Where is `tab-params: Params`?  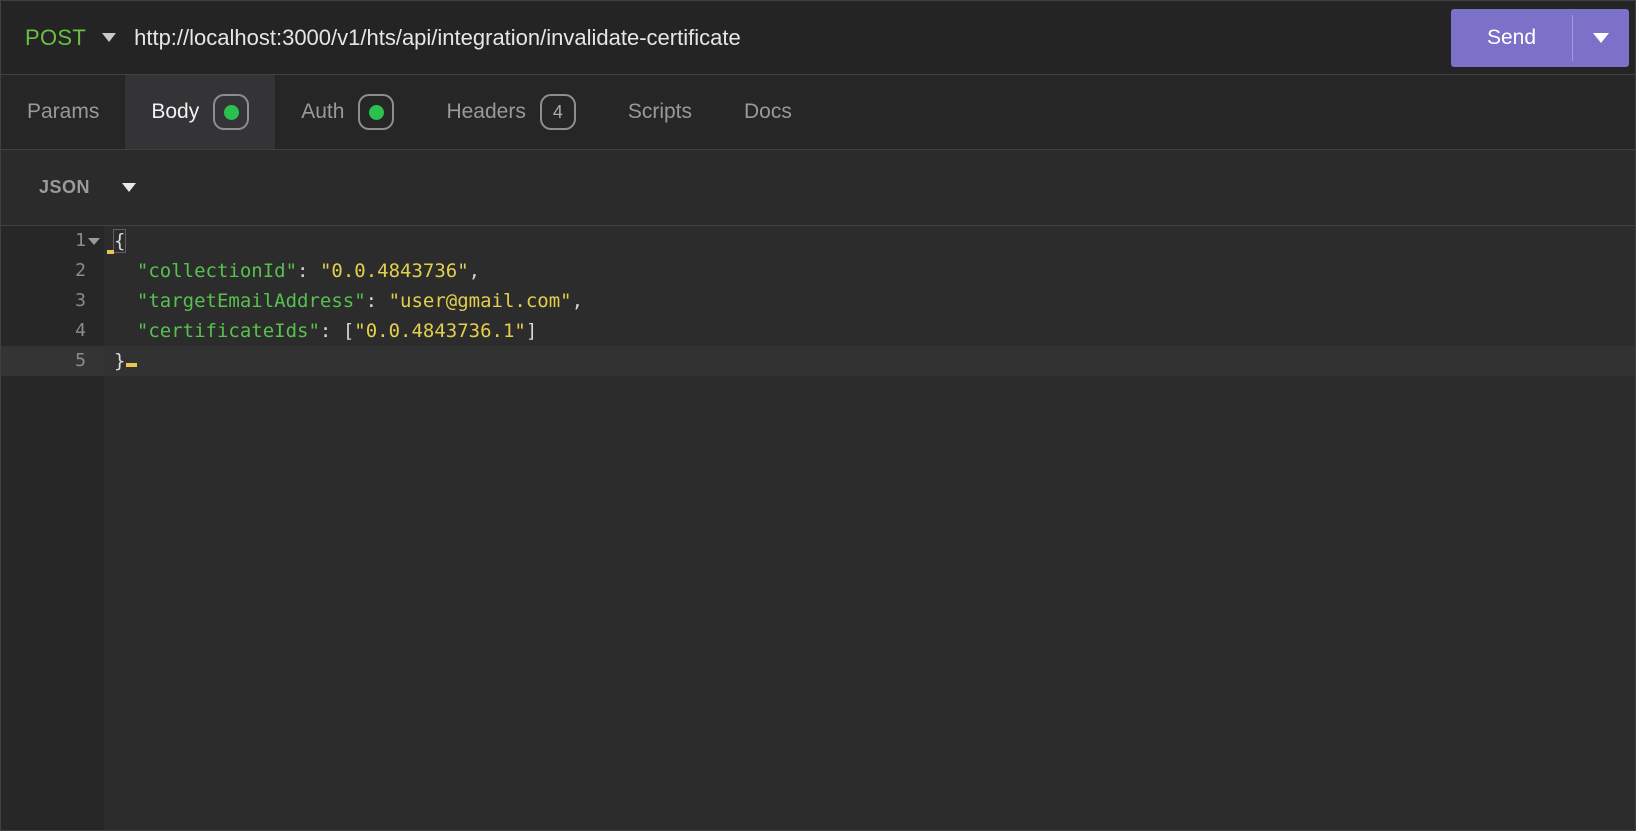 tab-params: Params is located at coordinates (63, 112).